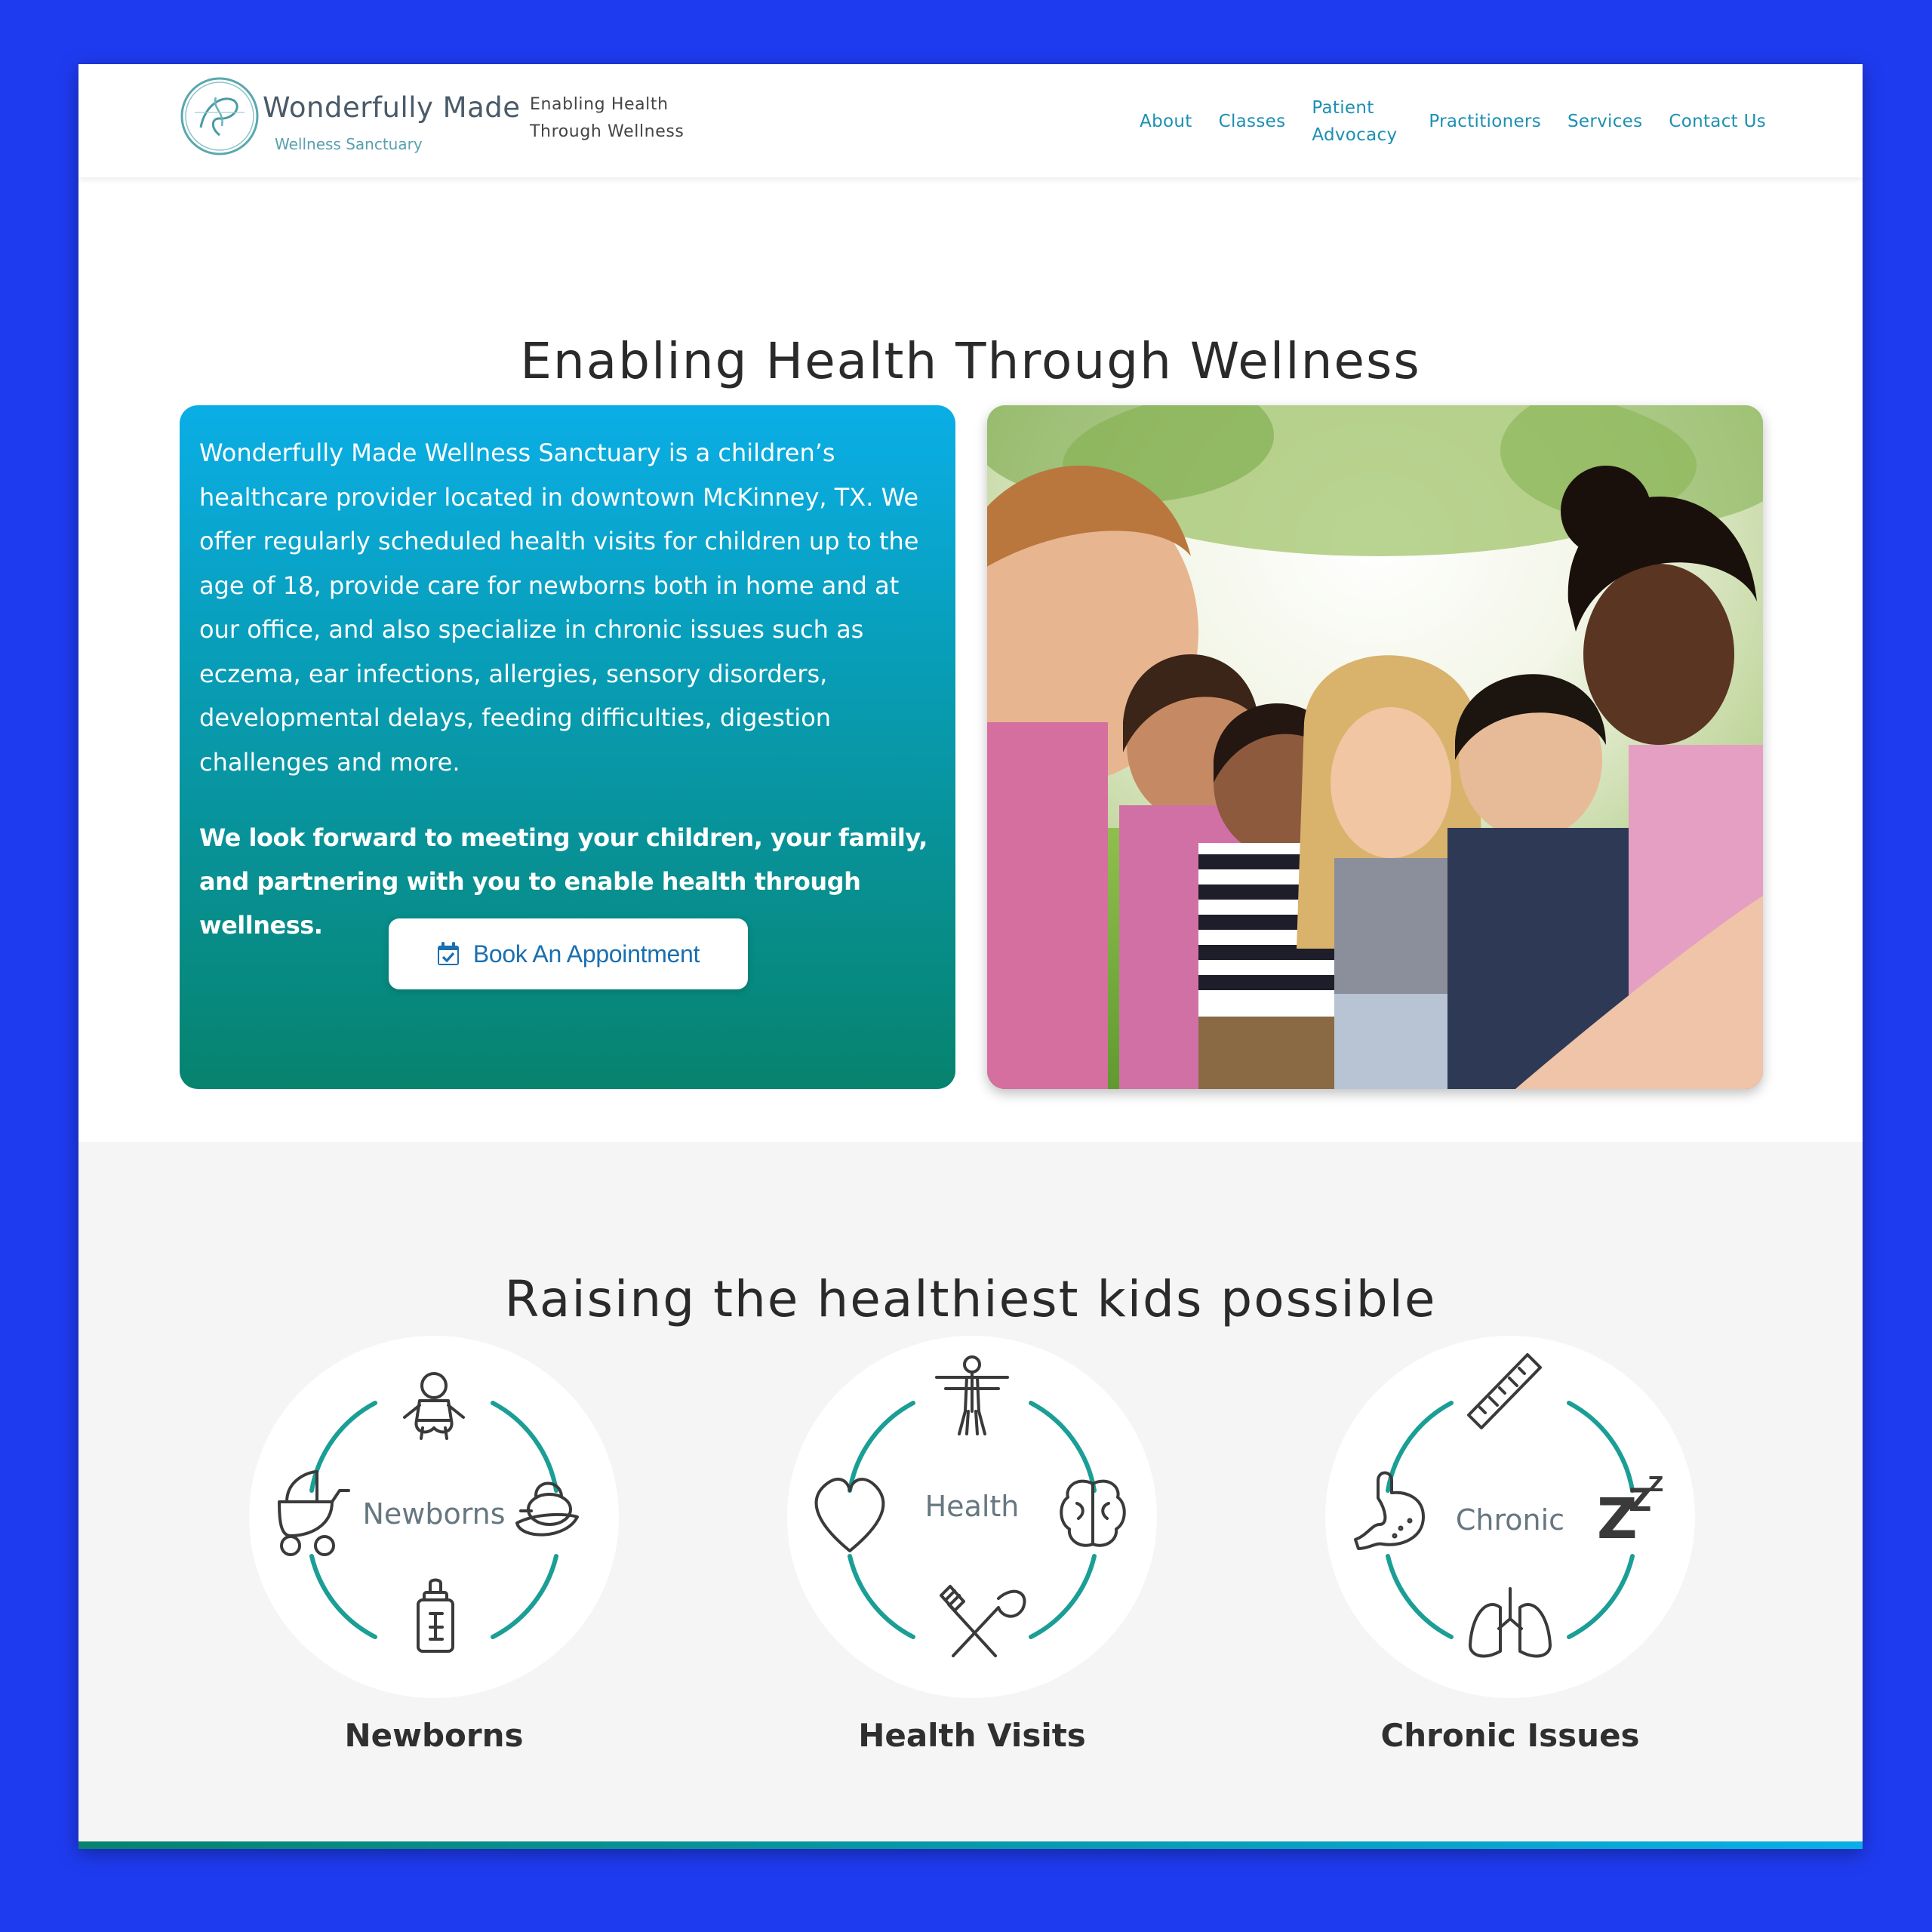 This screenshot has width=1932, height=1932. What do you see at coordinates (1485, 121) in the screenshot?
I see `nav-practitioners: Practitioners` at bounding box center [1485, 121].